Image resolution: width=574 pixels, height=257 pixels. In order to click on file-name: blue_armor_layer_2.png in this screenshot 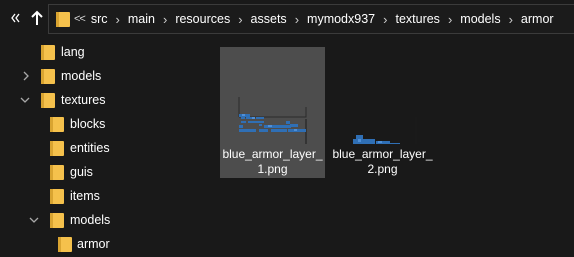, I will do `click(382, 161)`.